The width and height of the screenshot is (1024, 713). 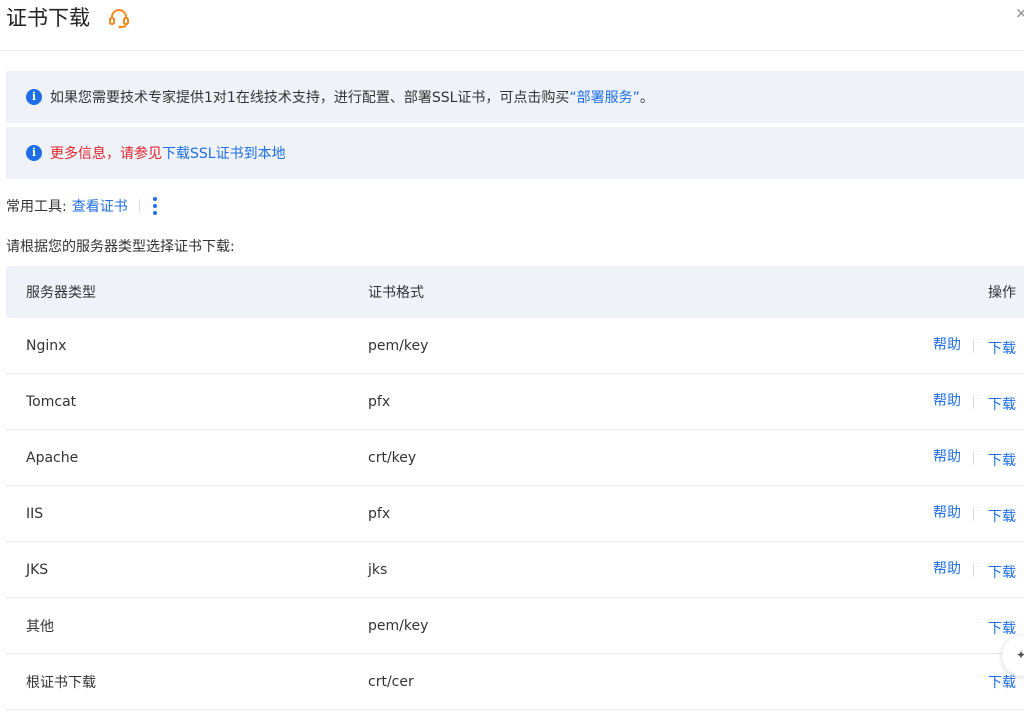 What do you see at coordinates (139, 206) in the screenshot?
I see `tools-divider` at bounding box center [139, 206].